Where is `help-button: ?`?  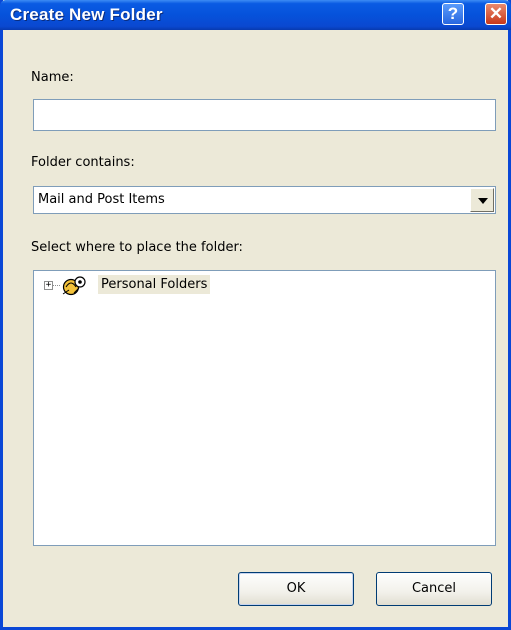 help-button: ? is located at coordinates (453, 14).